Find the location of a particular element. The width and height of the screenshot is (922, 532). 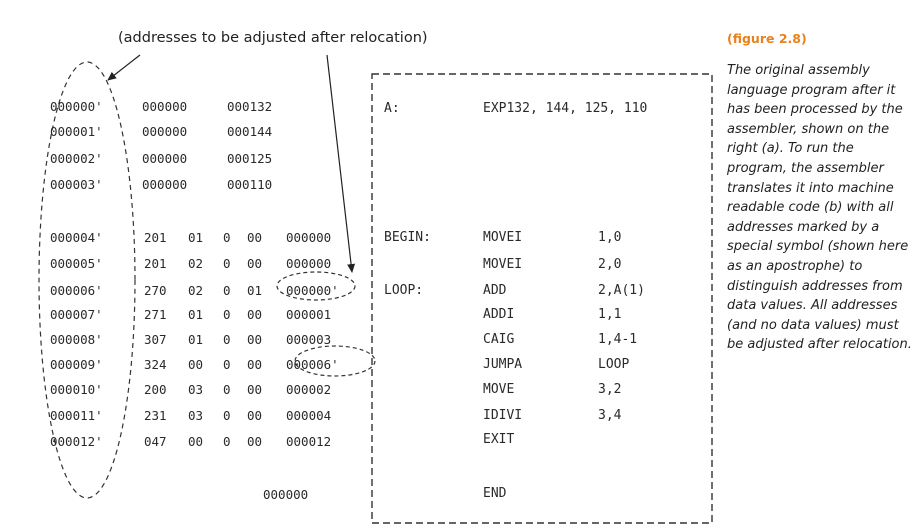

data-word-address: 000002' is located at coordinates (76, 158).